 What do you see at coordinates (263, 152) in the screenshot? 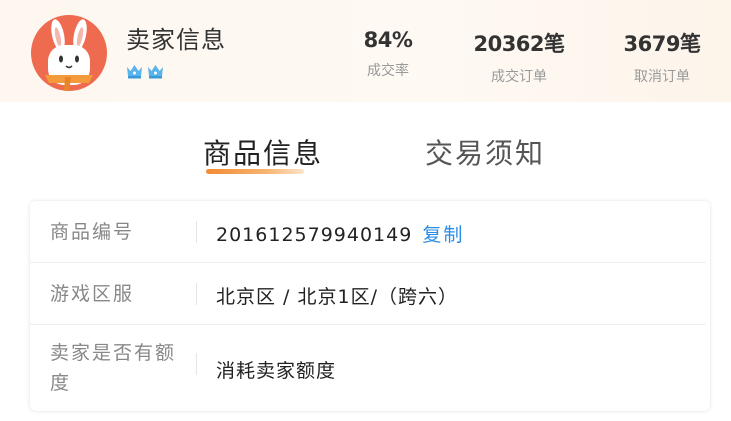
I see `tab-goods-info: 商品信息` at bounding box center [263, 152].